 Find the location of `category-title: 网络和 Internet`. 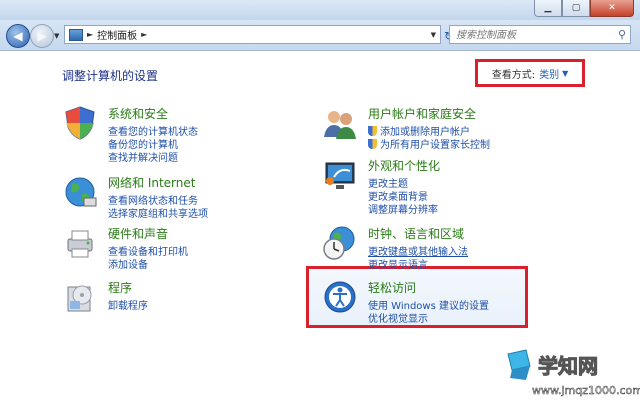

category-title: 网络和 Internet is located at coordinates (151, 182).